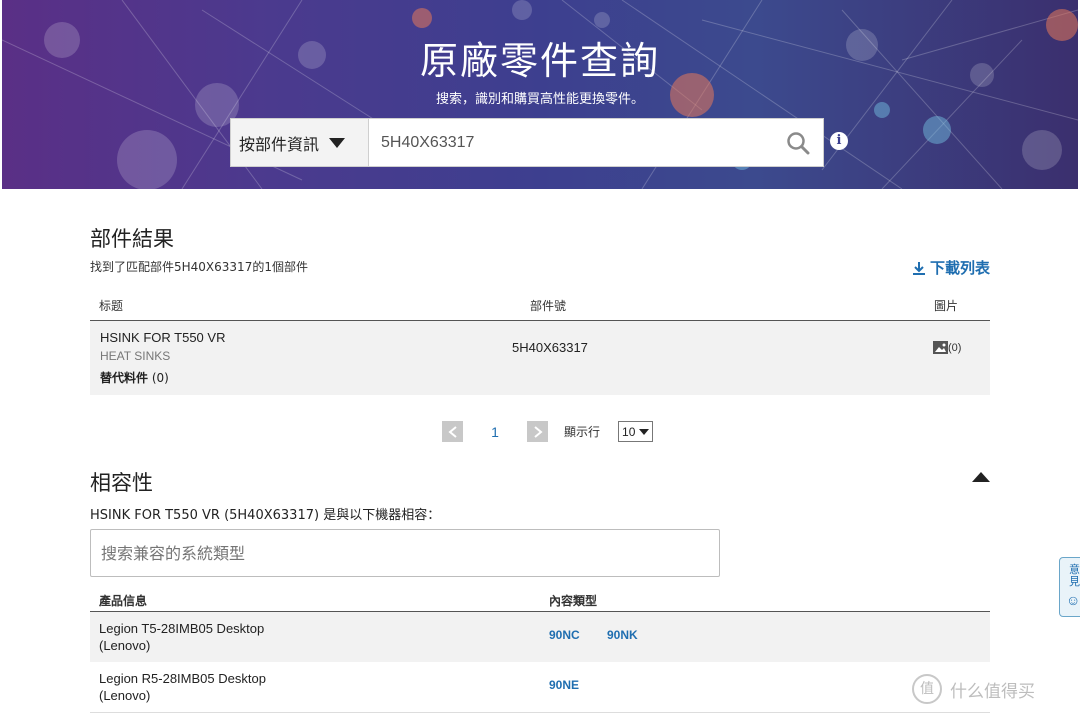 The width and height of the screenshot is (1080, 717). Describe the element at coordinates (946, 306) in the screenshot. I see `column-header-image: 圖片` at that location.